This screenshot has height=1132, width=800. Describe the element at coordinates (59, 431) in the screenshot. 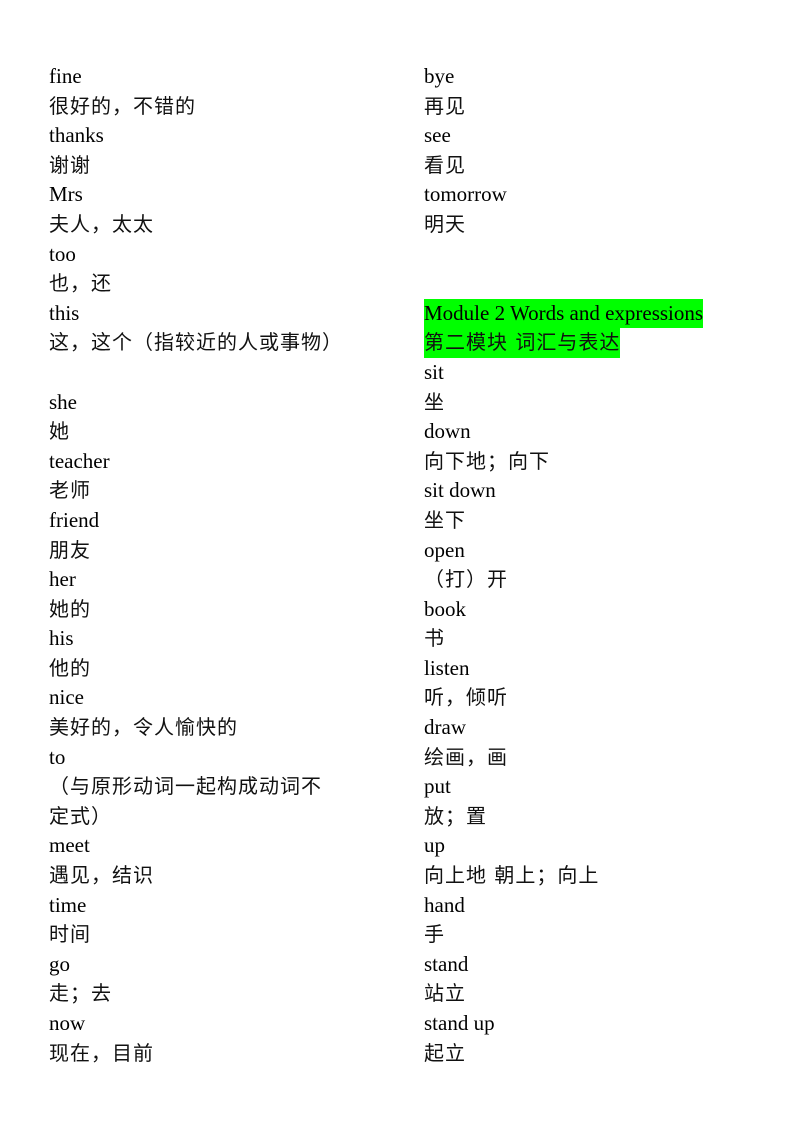

I see `meaning: 她` at that location.